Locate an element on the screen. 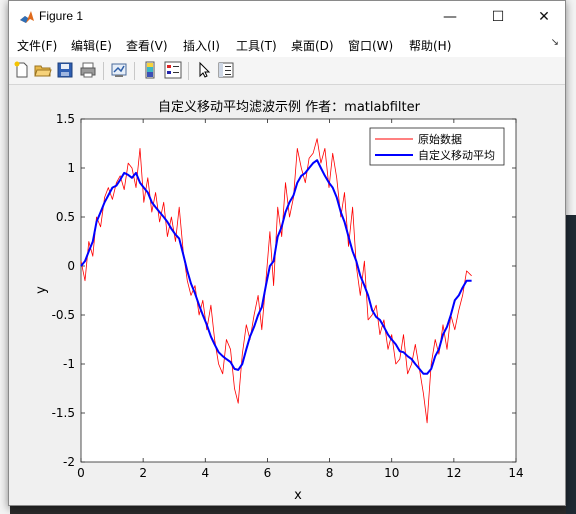 The width and height of the screenshot is (576, 514). y-tick-label: -1 is located at coordinates (69, 364).